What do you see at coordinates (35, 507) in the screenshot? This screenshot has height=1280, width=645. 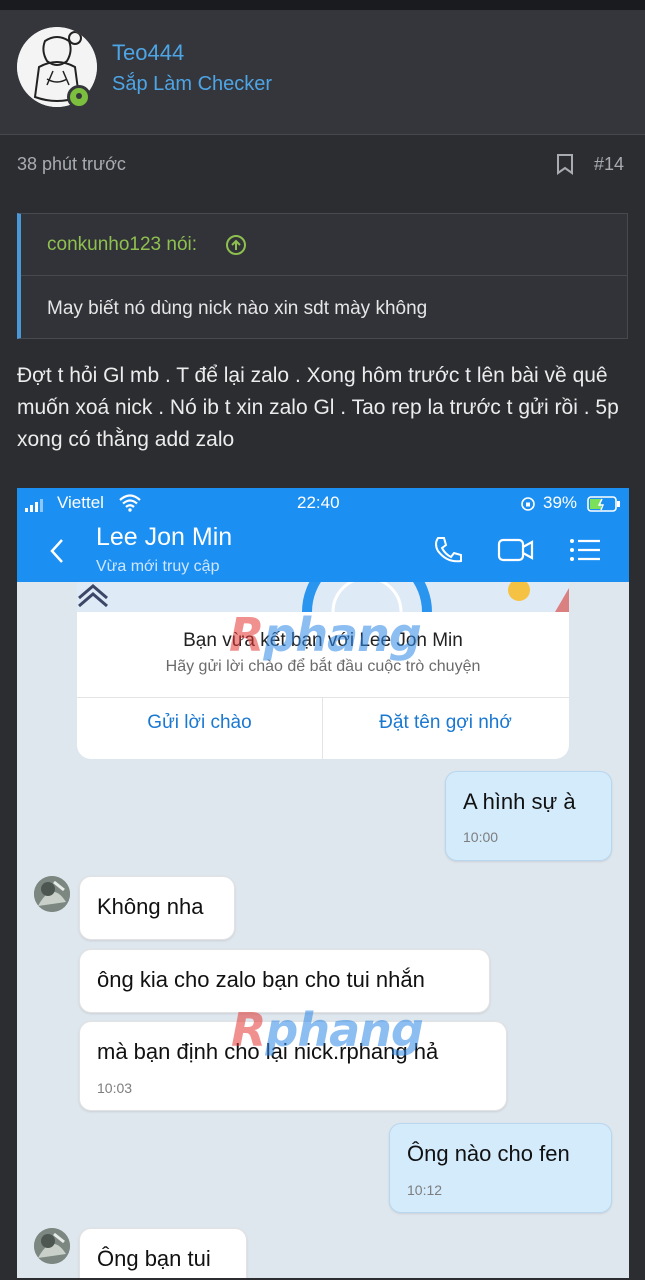 I see `signal-icon` at bounding box center [35, 507].